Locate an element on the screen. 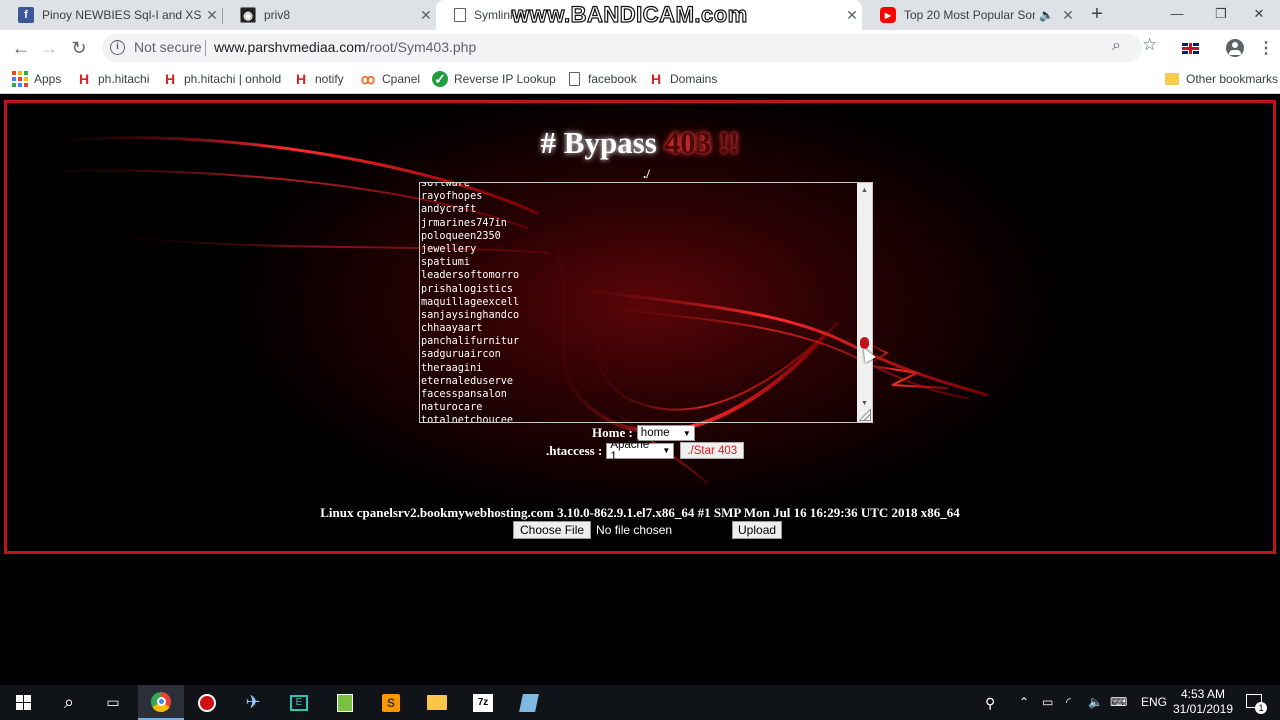 This screenshot has width=1280, height=720. choose-file-button: Choose File is located at coordinates (552, 530).